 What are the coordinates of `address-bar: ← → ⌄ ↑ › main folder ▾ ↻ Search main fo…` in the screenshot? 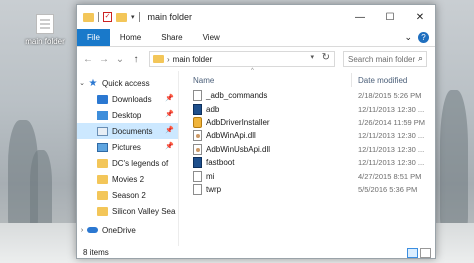 It's located at (256, 59).